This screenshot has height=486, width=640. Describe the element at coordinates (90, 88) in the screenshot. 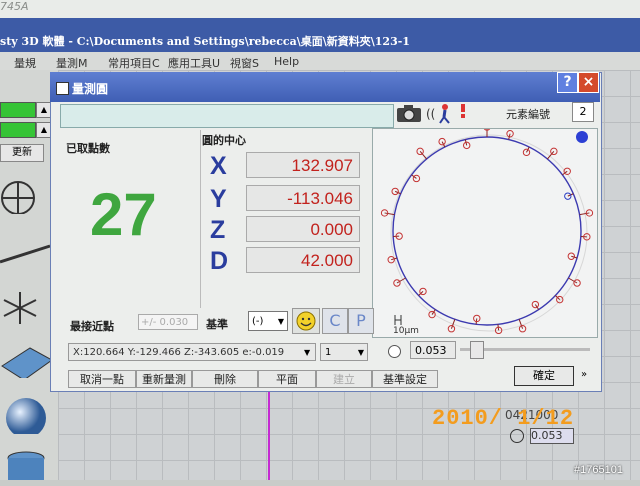

I see `dialog-title: 量測圓` at that location.